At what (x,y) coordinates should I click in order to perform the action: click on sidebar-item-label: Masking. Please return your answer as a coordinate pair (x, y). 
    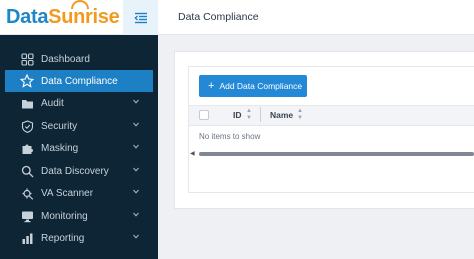
    Looking at the image, I should click on (60, 148).